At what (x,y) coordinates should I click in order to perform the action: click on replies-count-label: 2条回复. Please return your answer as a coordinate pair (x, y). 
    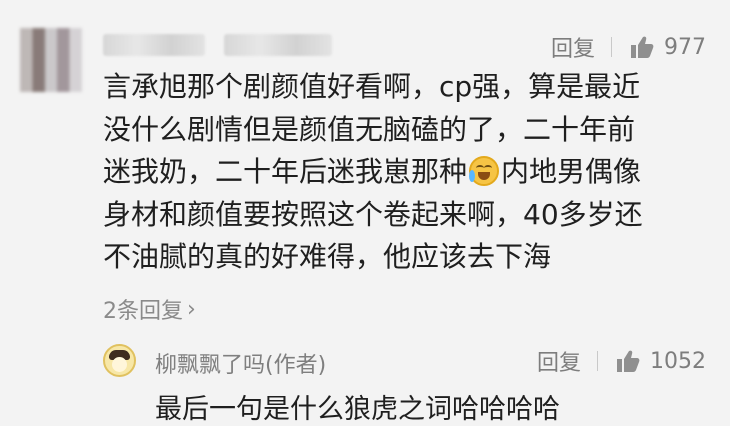
    Looking at the image, I should click on (143, 309).